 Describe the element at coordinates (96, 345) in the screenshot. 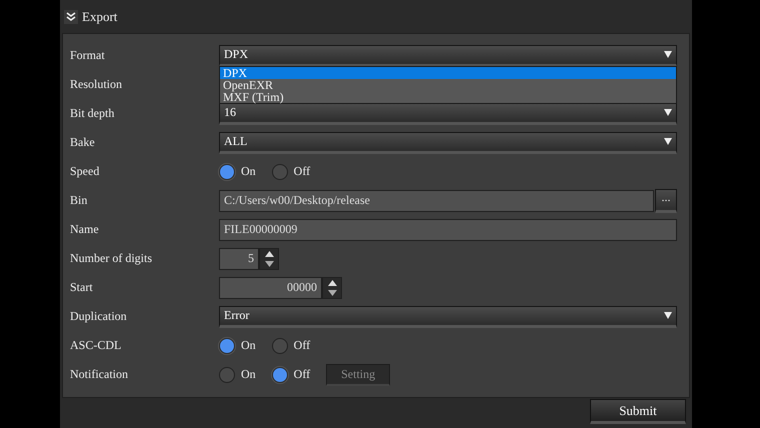

I see `field-label: ASC-CDL` at that location.